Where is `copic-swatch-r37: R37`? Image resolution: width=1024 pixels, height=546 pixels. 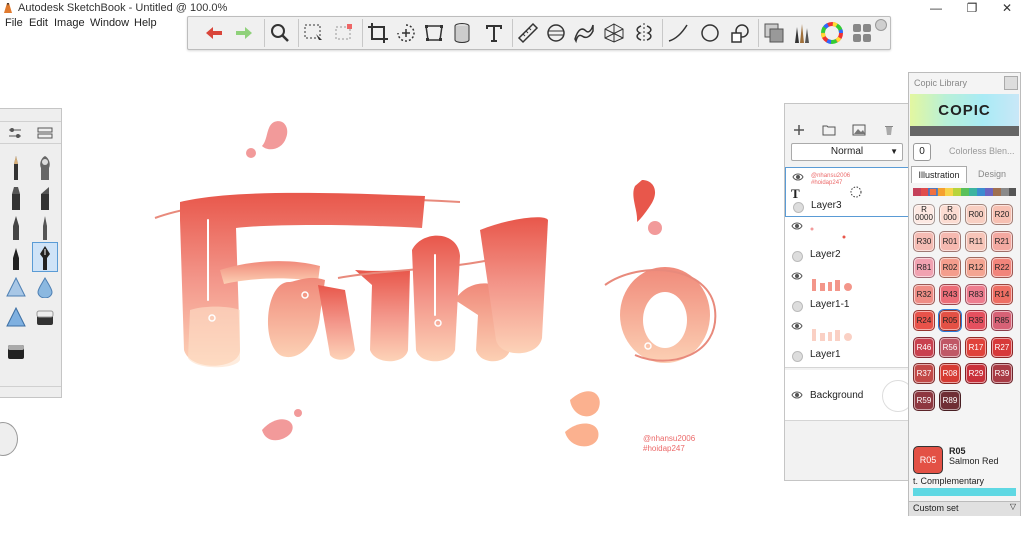 copic-swatch-r37: R37 is located at coordinates (924, 373).